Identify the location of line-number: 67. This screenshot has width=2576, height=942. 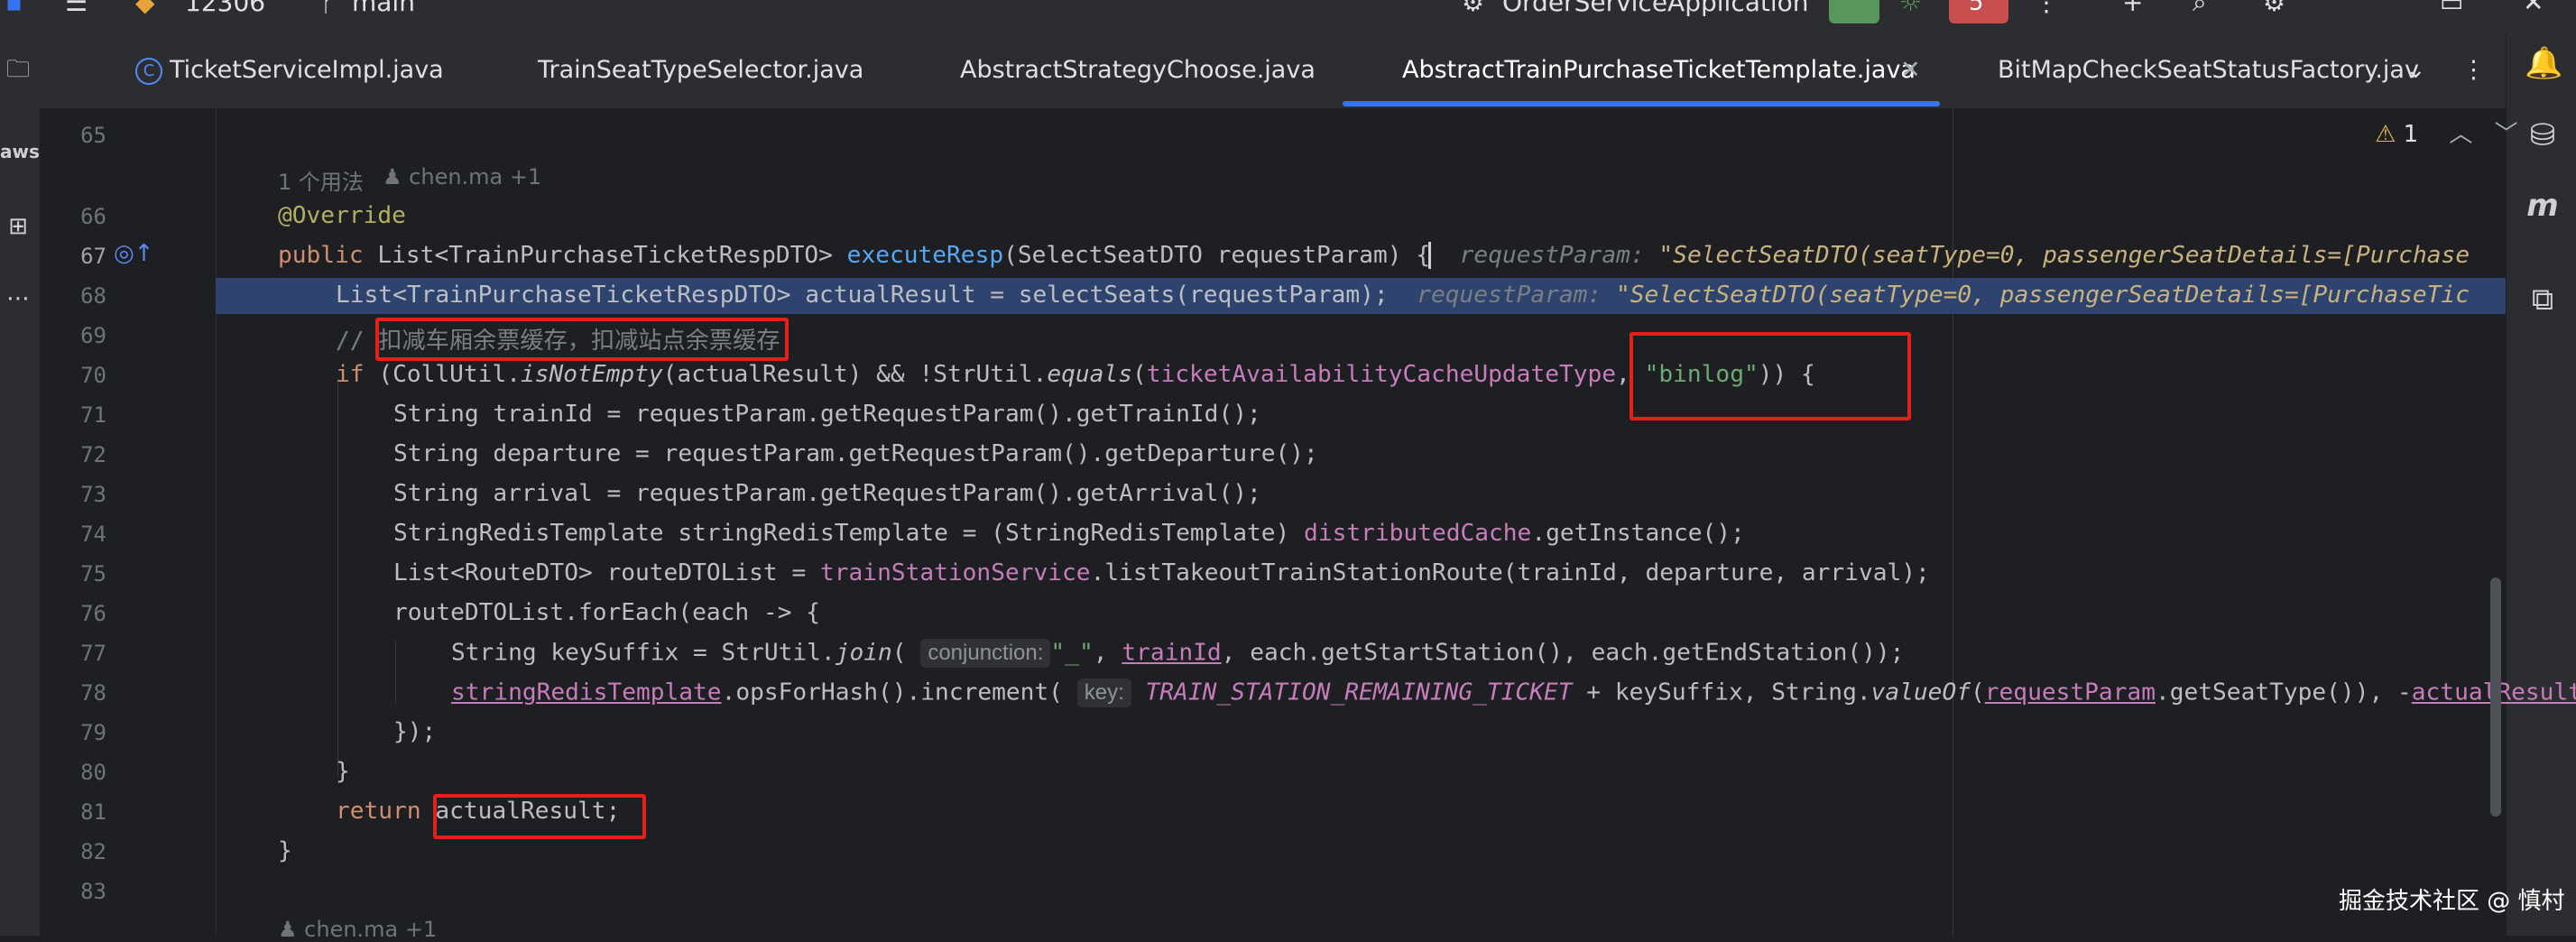
(93, 256).